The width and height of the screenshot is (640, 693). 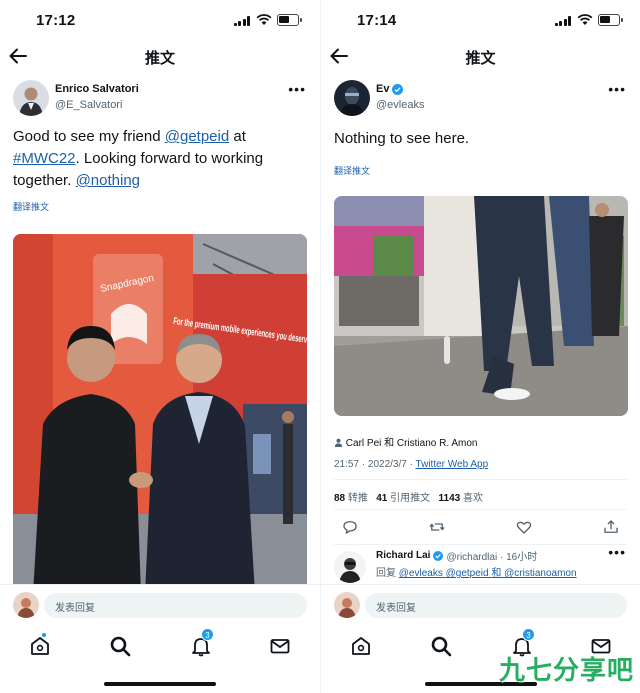 I want to click on tagged-people: Carl Pei 和 Cristiano R. Amon, so click(x=406, y=441).